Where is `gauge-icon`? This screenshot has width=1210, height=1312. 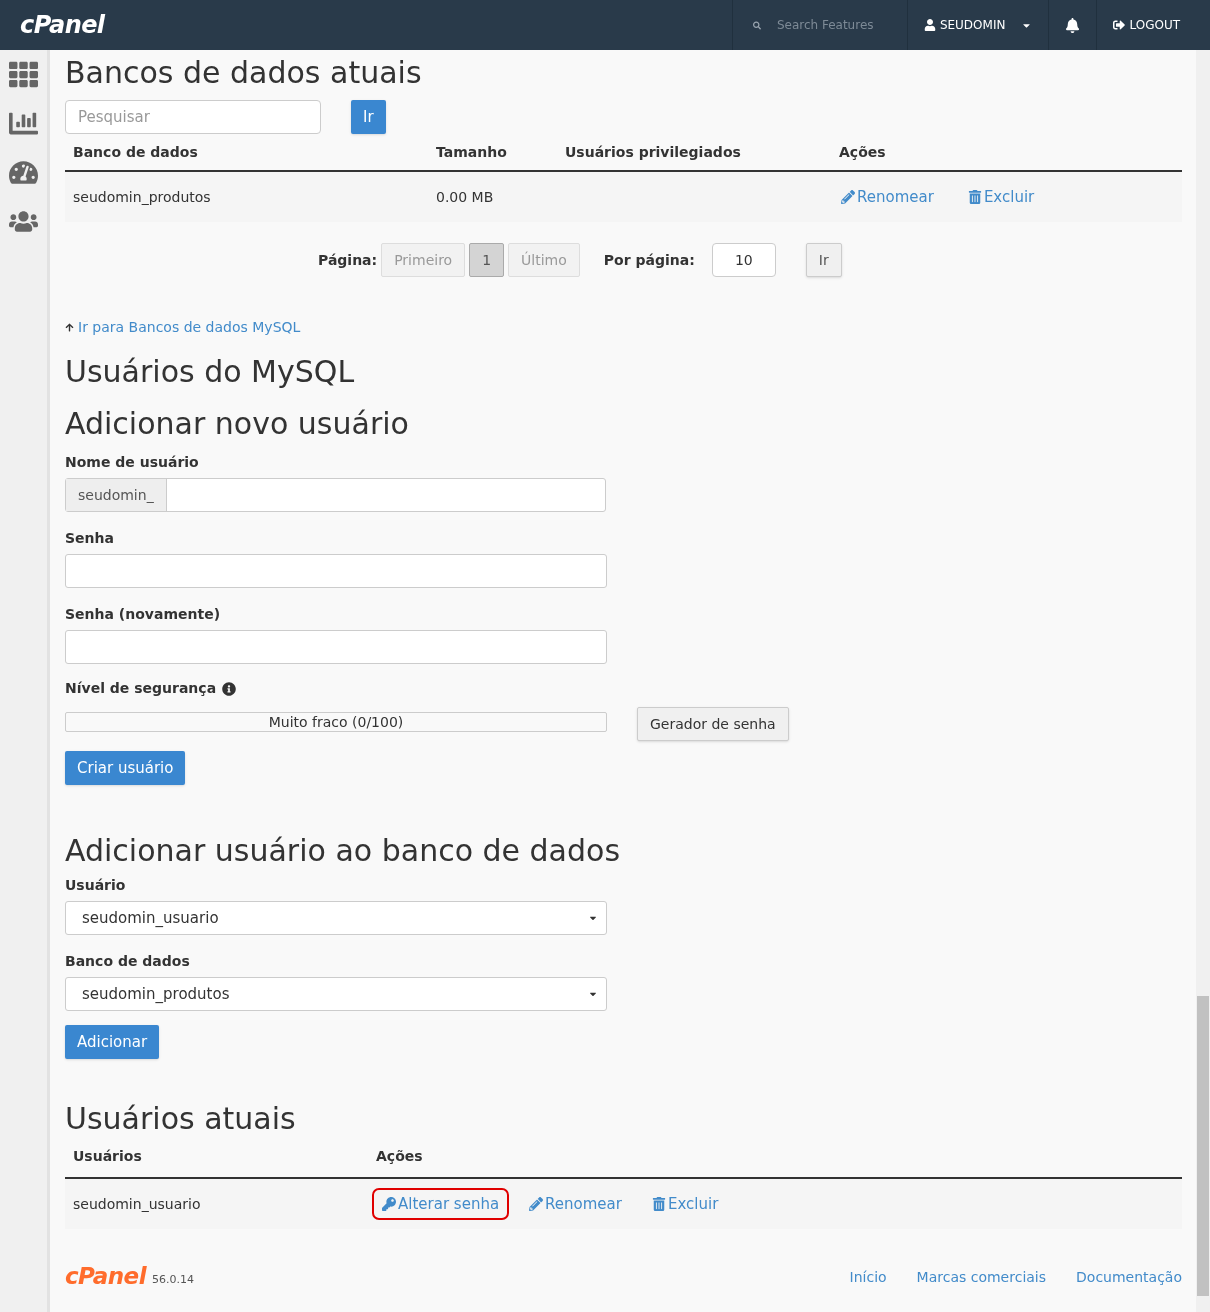
gauge-icon is located at coordinates (23, 172).